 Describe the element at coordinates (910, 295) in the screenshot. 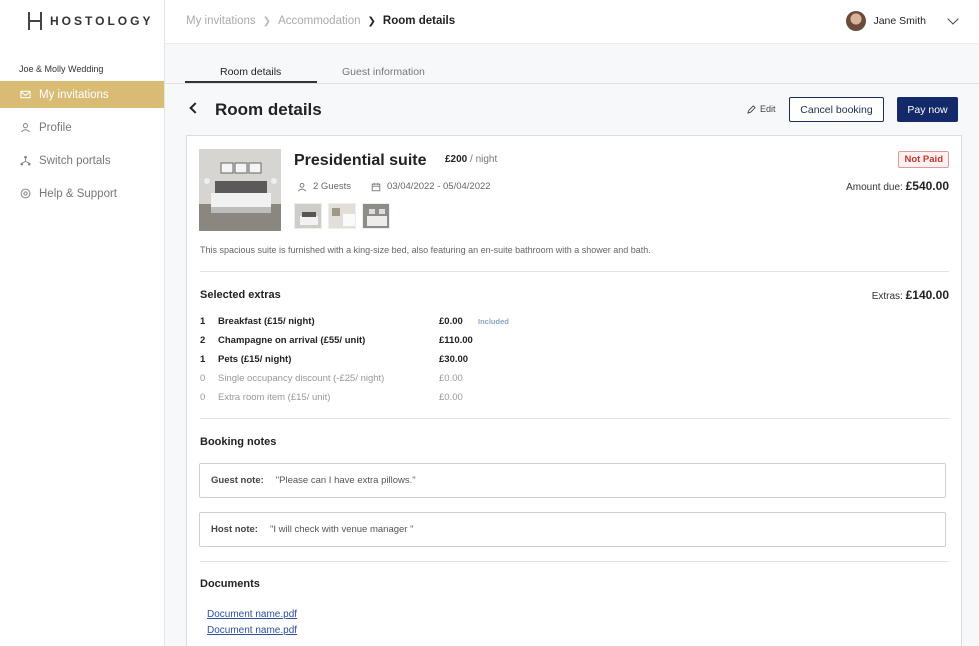

I see `extras-total: Extras: £140.00` at that location.